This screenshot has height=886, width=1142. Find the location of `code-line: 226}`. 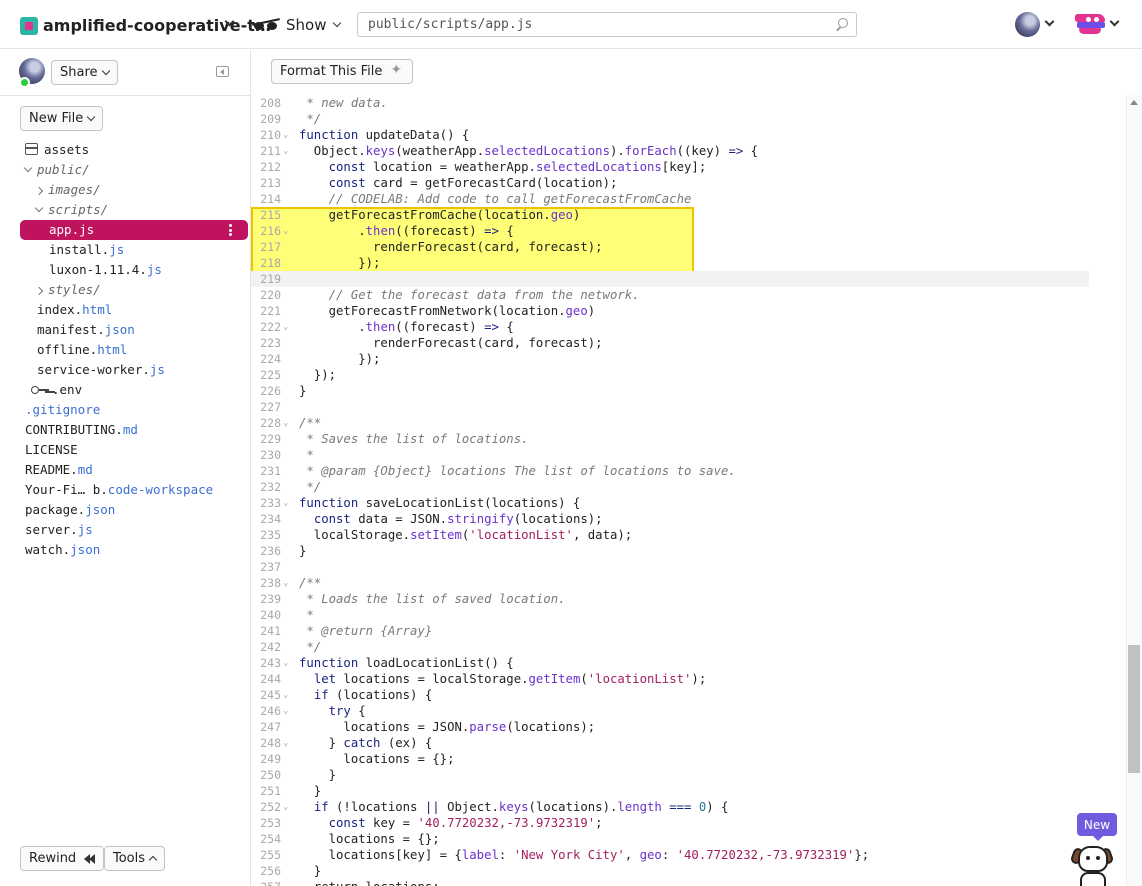

code-line: 226} is located at coordinates (691, 391).